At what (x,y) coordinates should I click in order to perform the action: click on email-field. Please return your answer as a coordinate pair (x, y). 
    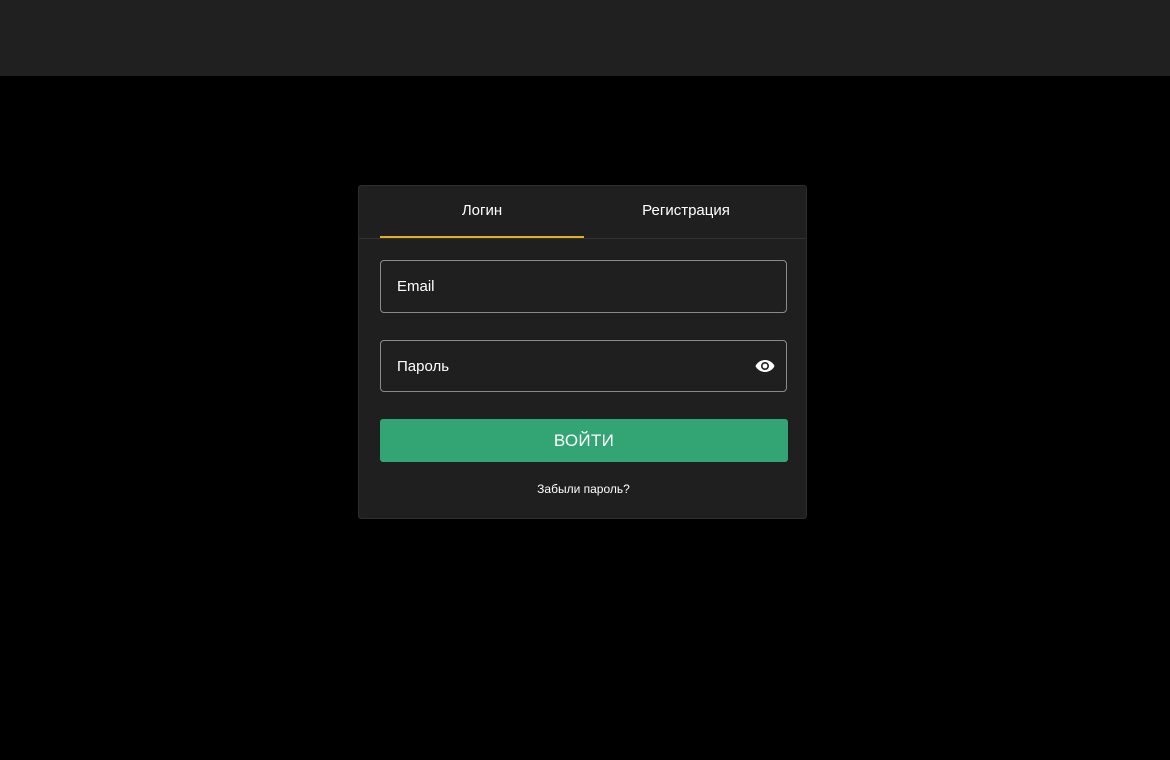
    Looking at the image, I should click on (583, 286).